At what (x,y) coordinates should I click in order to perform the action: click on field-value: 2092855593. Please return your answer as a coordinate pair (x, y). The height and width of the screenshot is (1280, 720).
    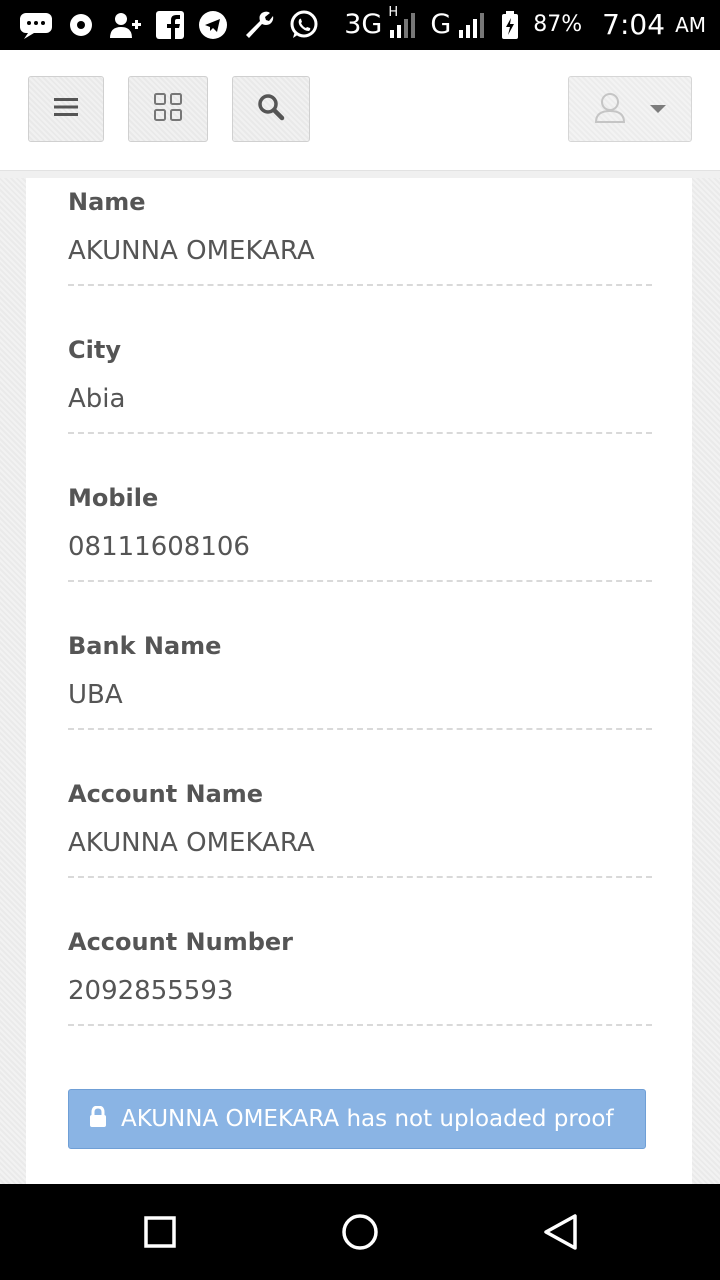
    Looking at the image, I should click on (151, 991).